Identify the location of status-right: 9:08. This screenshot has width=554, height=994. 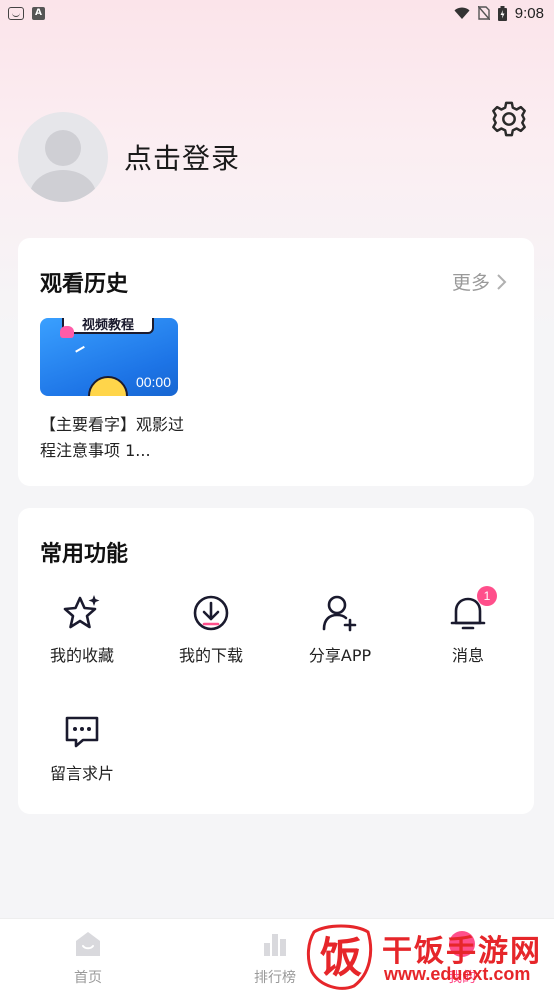
(499, 13).